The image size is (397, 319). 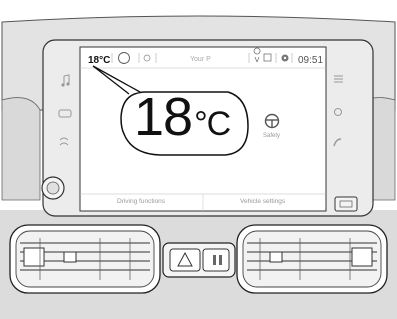 I want to click on right-air-vent, so click(x=312, y=259).